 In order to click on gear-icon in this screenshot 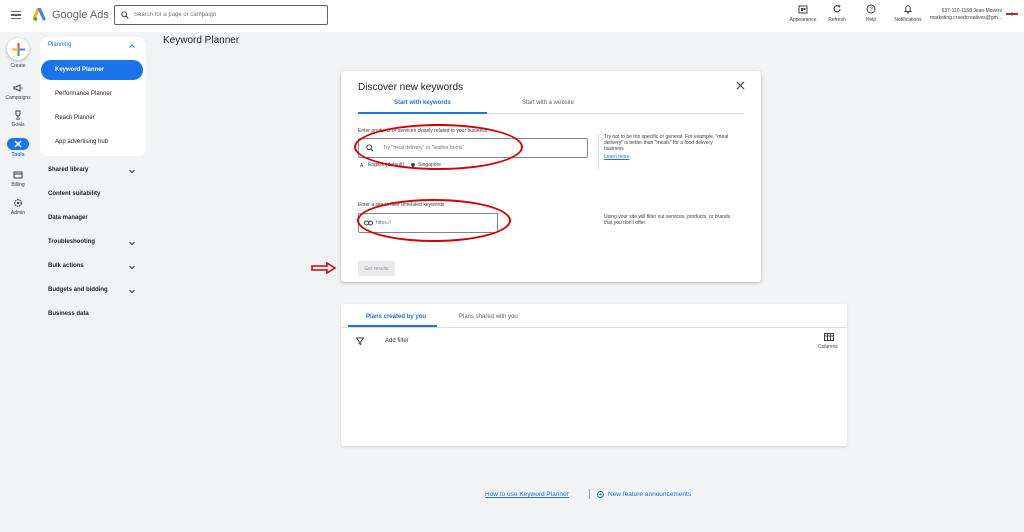, I will do `click(18, 203)`.